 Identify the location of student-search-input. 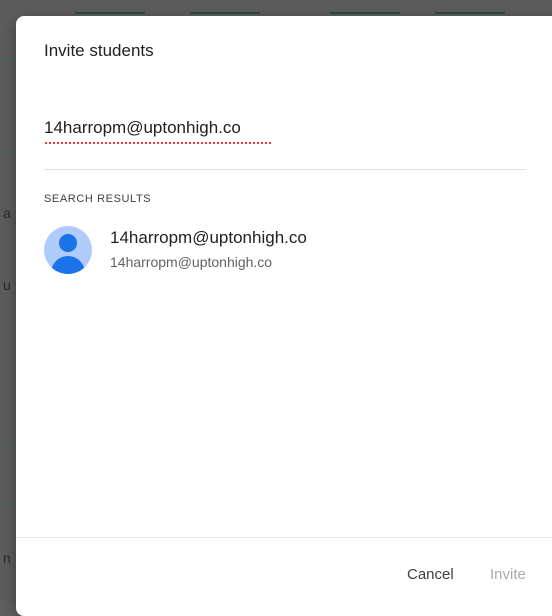
(274, 128).